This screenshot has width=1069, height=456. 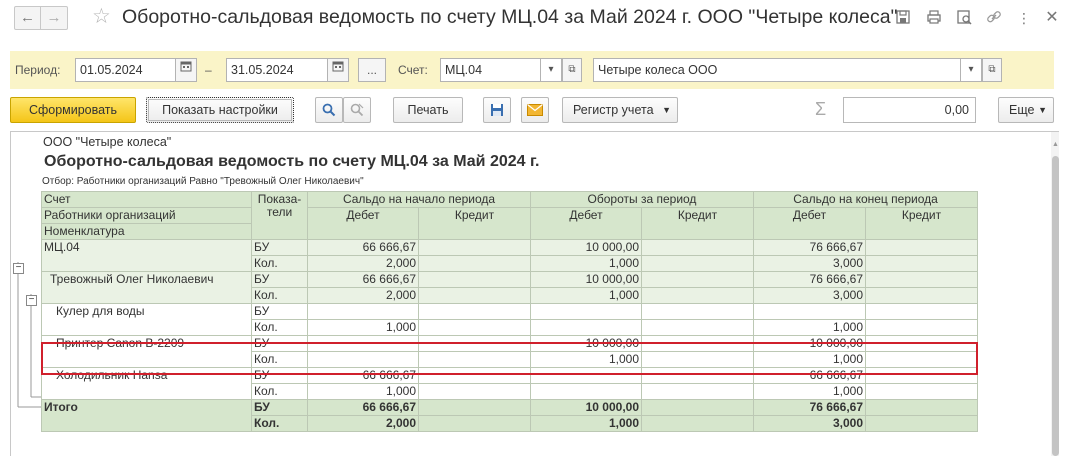 I want to click on calendar-to-icon, so click(x=338, y=70).